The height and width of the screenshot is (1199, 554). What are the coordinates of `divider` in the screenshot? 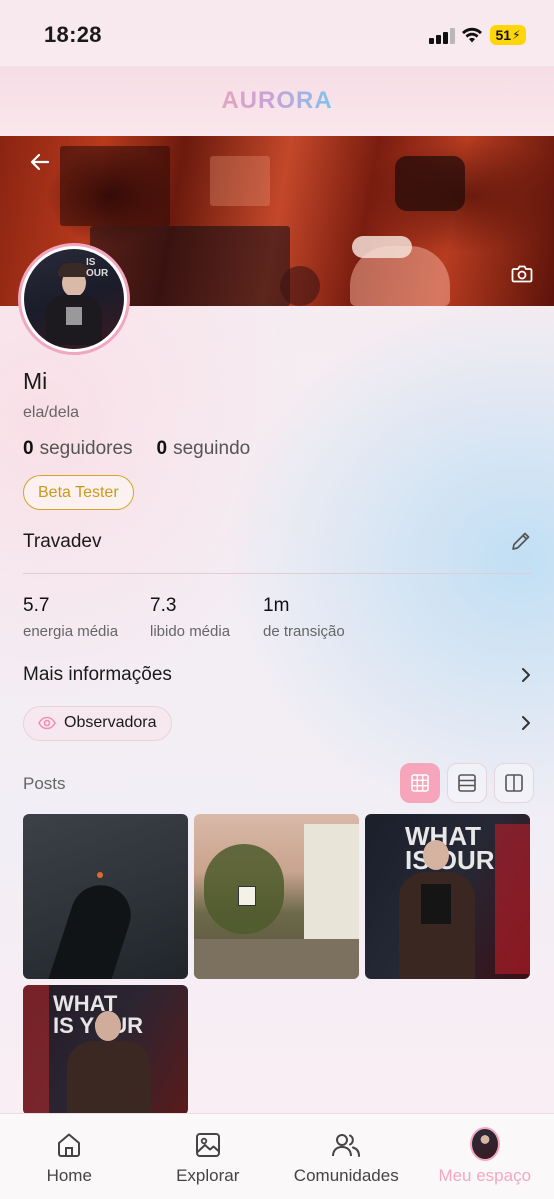 It's located at (277, 573).